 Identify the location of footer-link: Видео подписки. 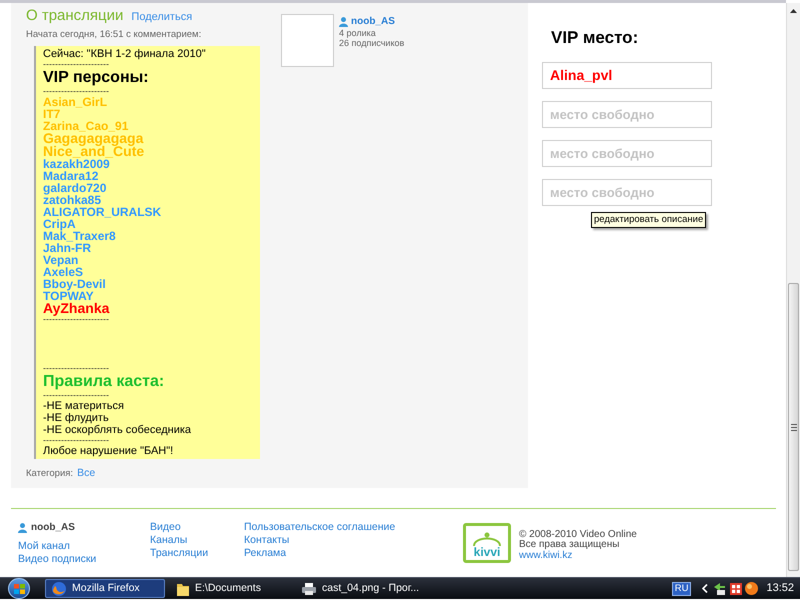
(57, 559).